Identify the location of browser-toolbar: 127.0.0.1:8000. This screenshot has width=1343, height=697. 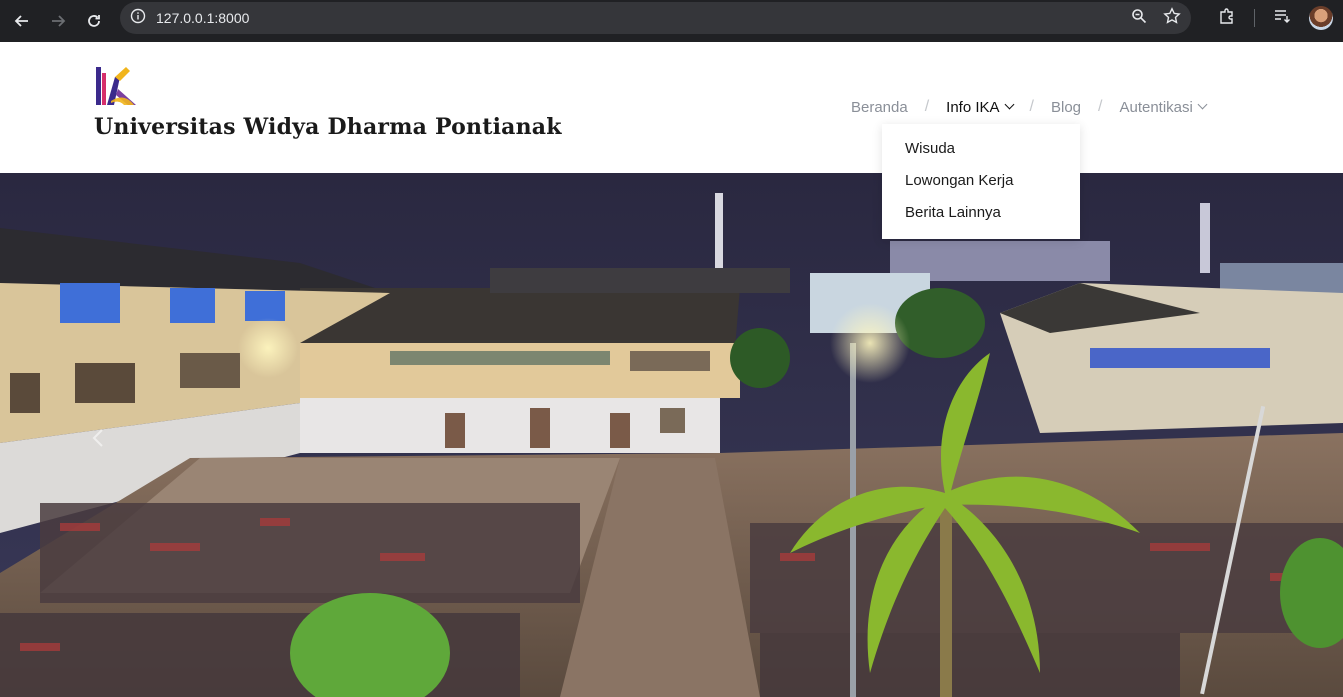
(671, 21).